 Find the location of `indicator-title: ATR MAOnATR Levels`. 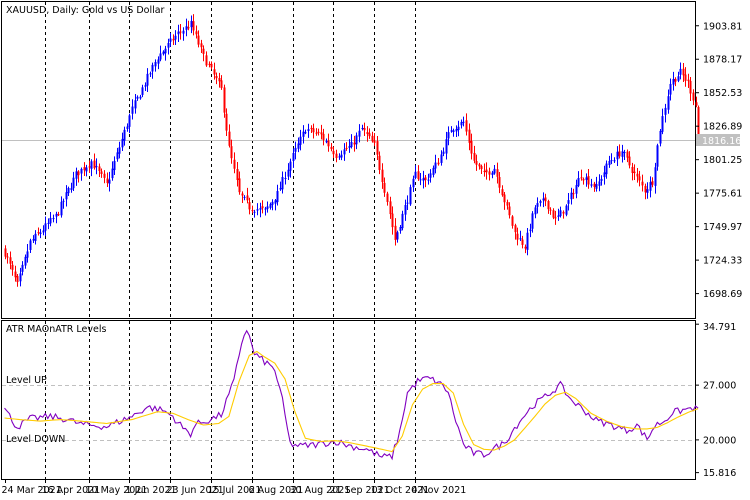

indicator-title: ATR MAOnATR Levels is located at coordinates (56, 329).